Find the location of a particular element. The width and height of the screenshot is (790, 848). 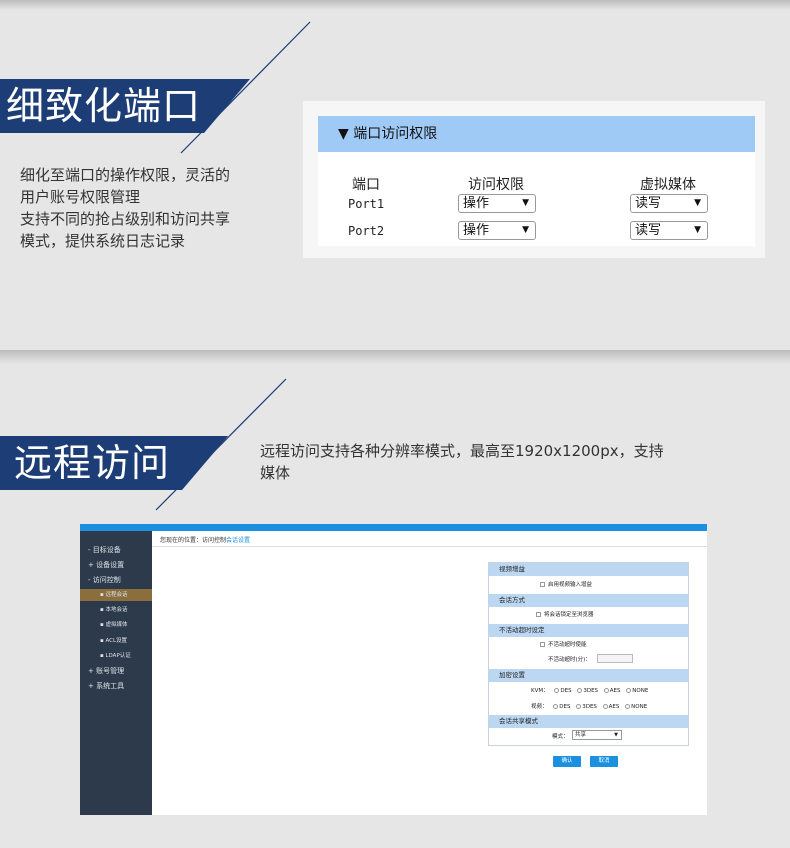

section-description: 远程访问支持各种分辨率模式，最高至1920x1200px，支持 媒体 is located at coordinates (462, 462).